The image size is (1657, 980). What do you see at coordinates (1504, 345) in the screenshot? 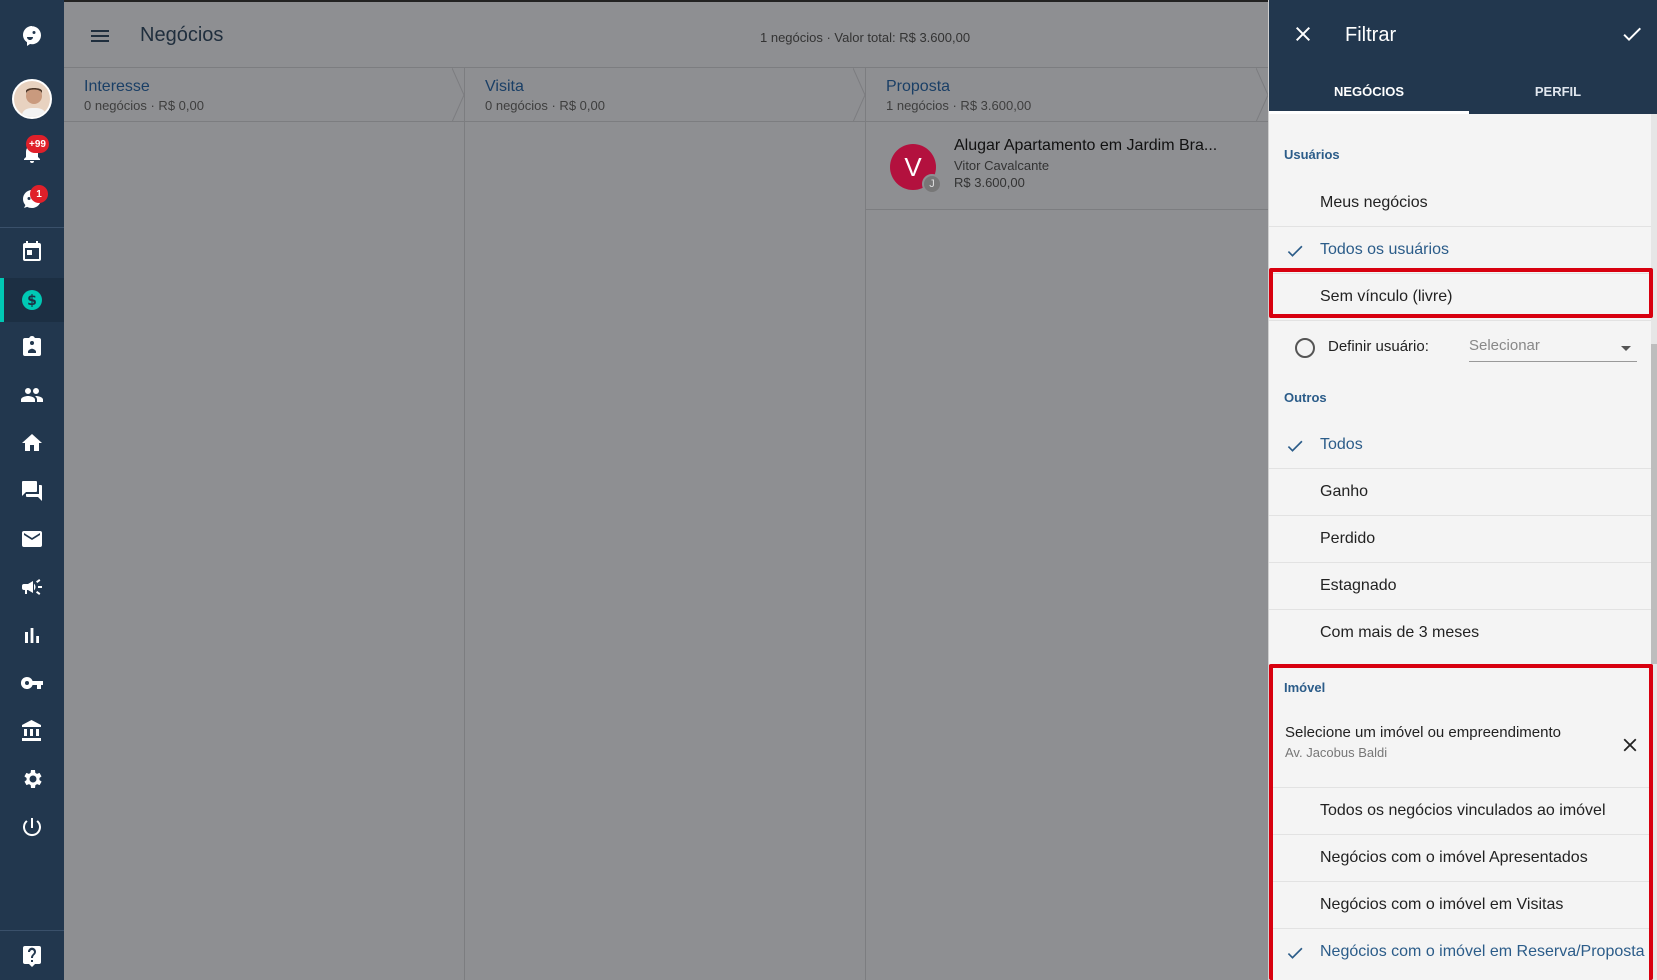
I see `select-placeholder: Selecionar` at bounding box center [1504, 345].